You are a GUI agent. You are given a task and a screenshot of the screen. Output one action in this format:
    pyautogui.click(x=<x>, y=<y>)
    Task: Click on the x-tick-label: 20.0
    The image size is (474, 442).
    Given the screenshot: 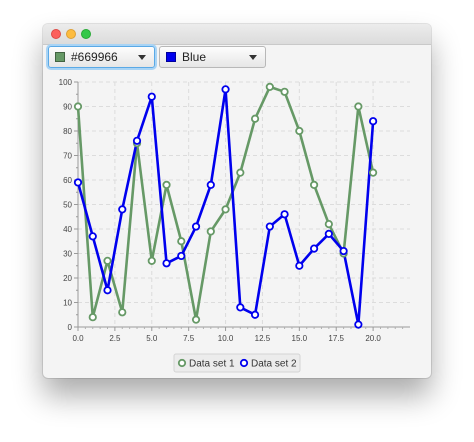 What is the action you would take?
    pyautogui.click(x=373, y=338)
    